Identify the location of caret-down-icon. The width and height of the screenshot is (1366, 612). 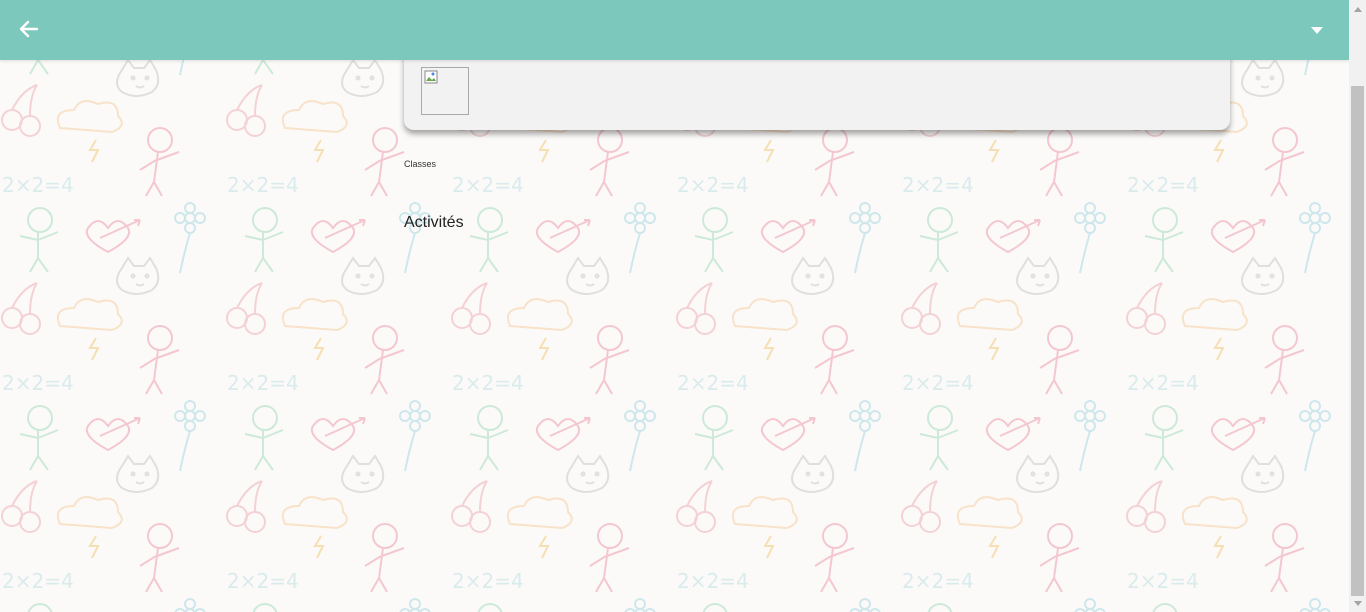
(1317, 30).